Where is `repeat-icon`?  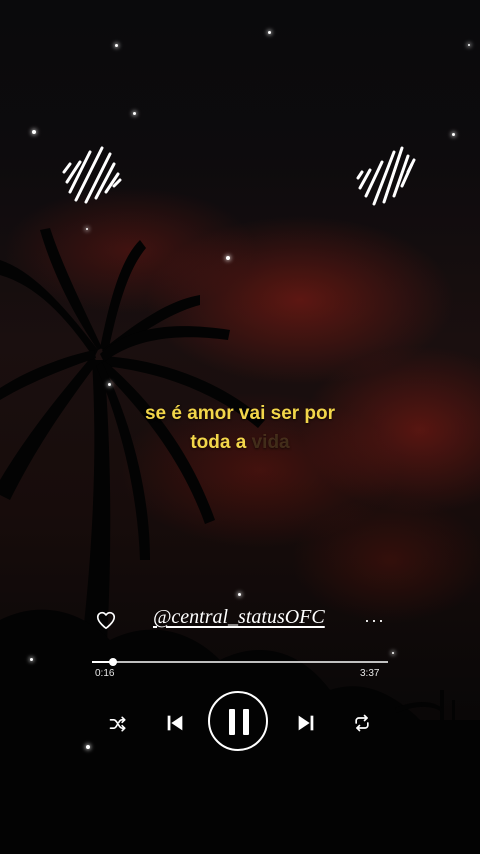 repeat-icon is located at coordinates (362, 723).